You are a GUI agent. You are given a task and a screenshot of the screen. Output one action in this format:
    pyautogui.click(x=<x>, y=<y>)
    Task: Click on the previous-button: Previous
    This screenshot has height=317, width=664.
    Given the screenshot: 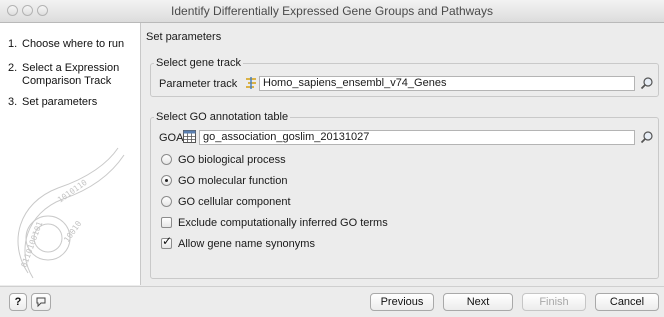 What is the action you would take?
    pyautogui.click(x=402, y=302)
    